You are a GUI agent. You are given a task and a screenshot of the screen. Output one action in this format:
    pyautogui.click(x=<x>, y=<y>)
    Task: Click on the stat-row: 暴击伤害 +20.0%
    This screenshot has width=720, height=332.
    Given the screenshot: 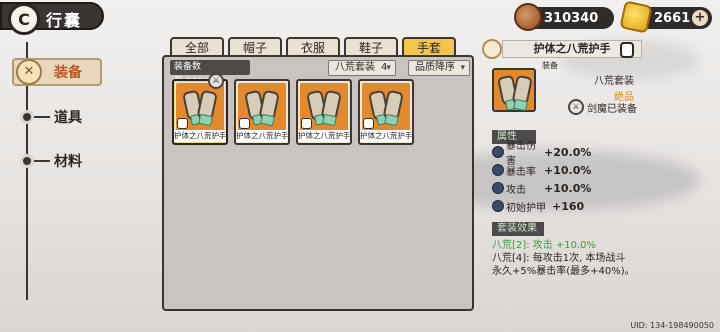 What is the action you would take?
    pyautogui.click(x=542, y=154)
    